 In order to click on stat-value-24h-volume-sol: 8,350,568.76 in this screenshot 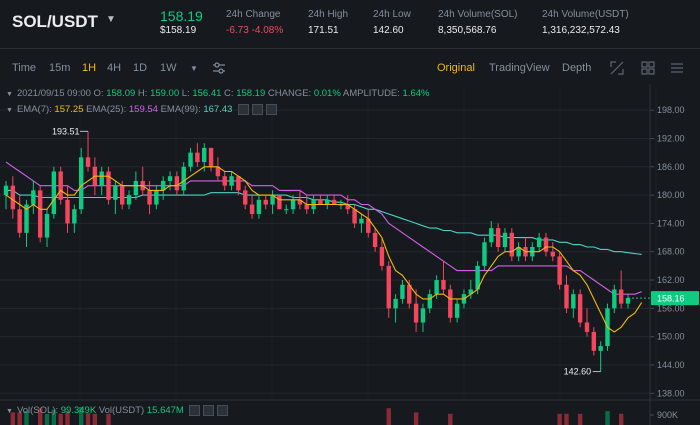, I will do `click(467, 30)`.